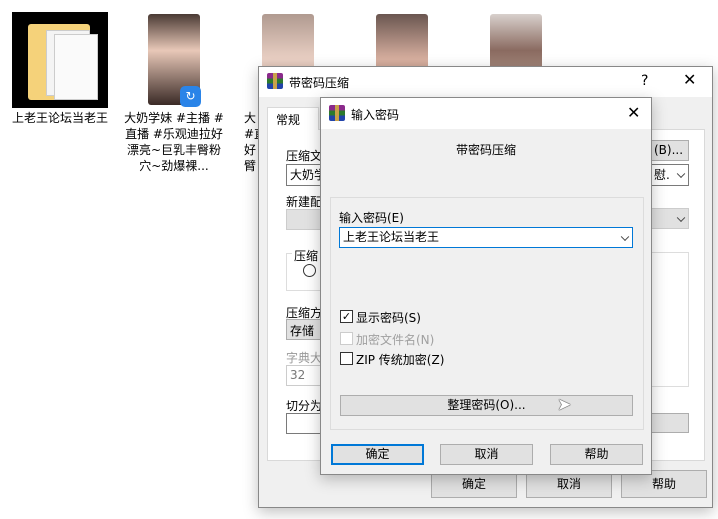 This screenshot has width=718, height=519. I want to click on zip-legacy-label: ZIP 传统加密(Z), so click(400, 359).